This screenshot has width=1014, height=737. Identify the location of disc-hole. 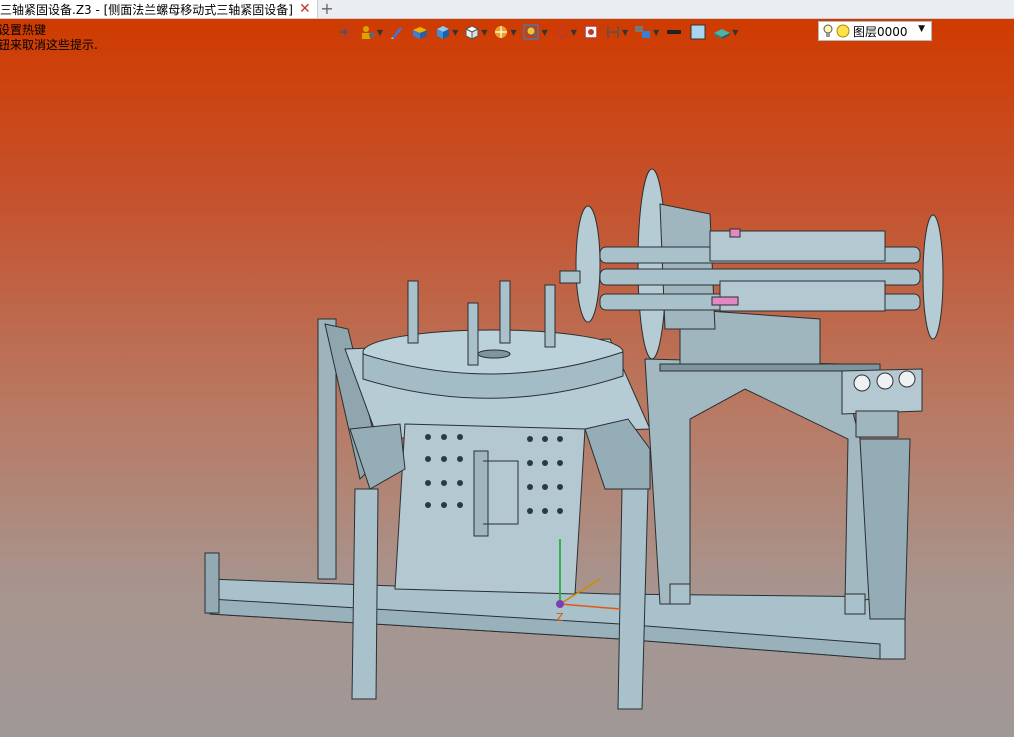
(494, 354).